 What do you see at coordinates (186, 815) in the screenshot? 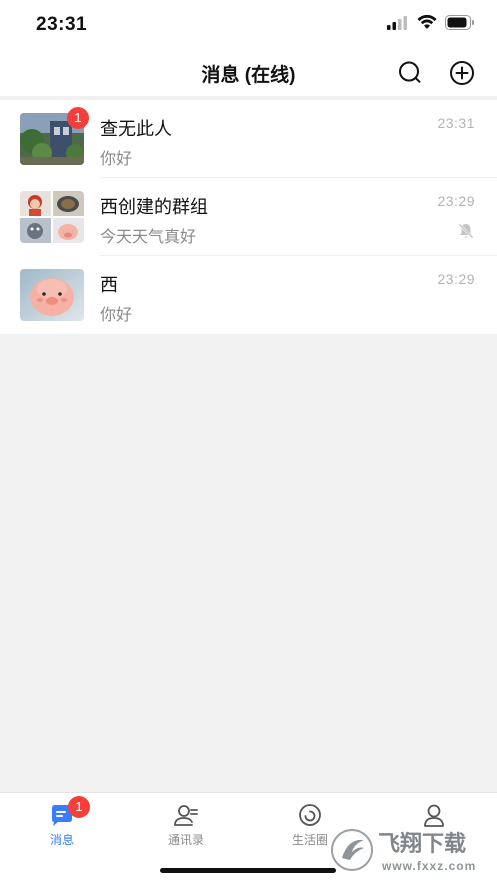
I see `contacts-icon` at bounding box center [186, 815].